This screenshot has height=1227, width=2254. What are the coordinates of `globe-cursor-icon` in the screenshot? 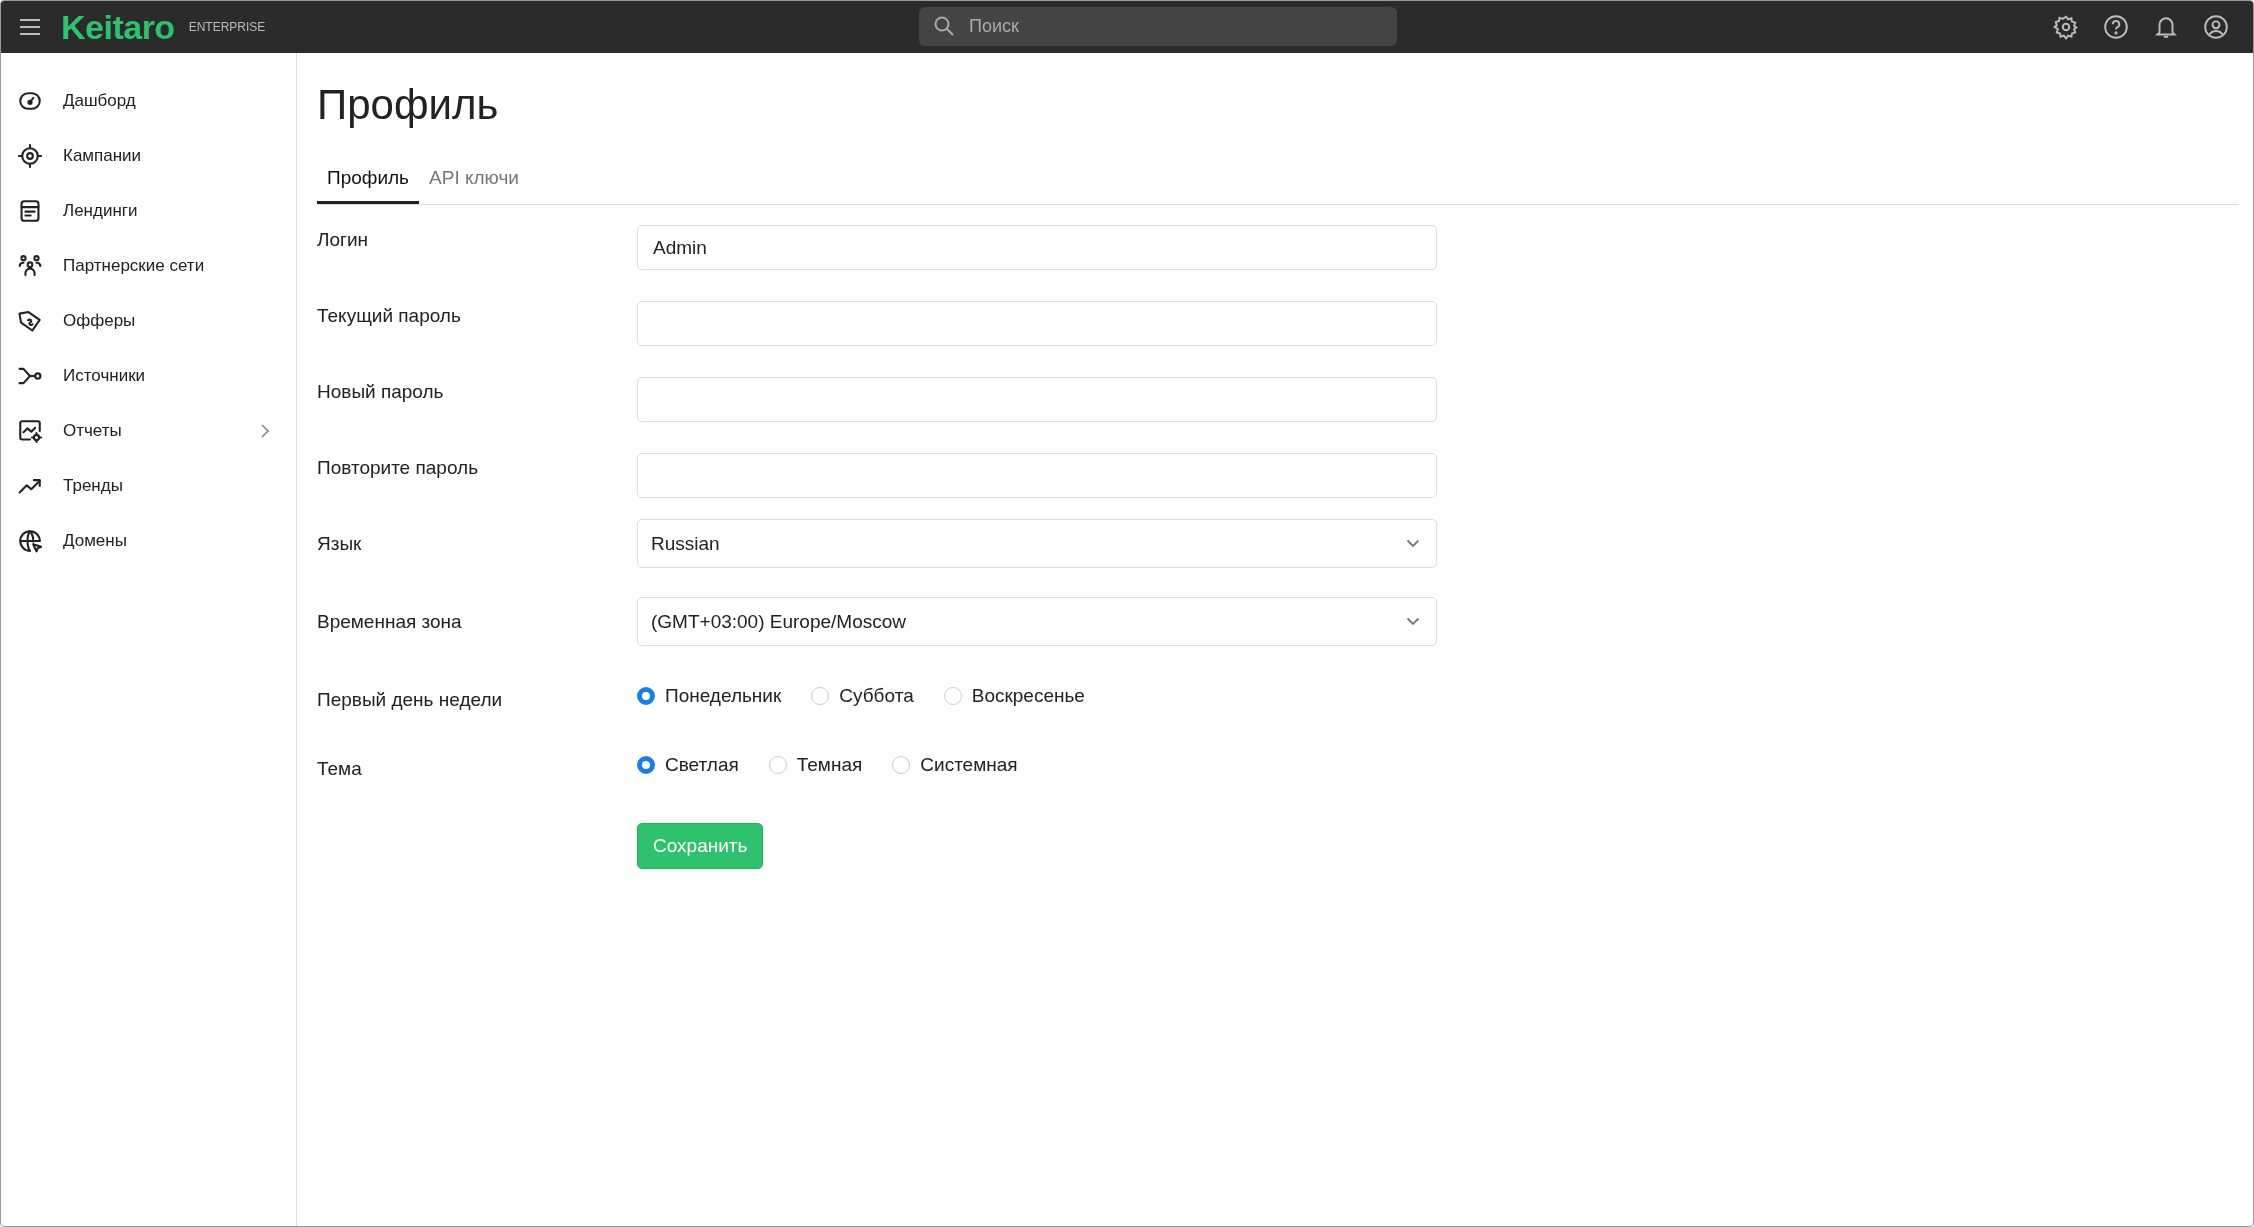 It's located at (30, 540).